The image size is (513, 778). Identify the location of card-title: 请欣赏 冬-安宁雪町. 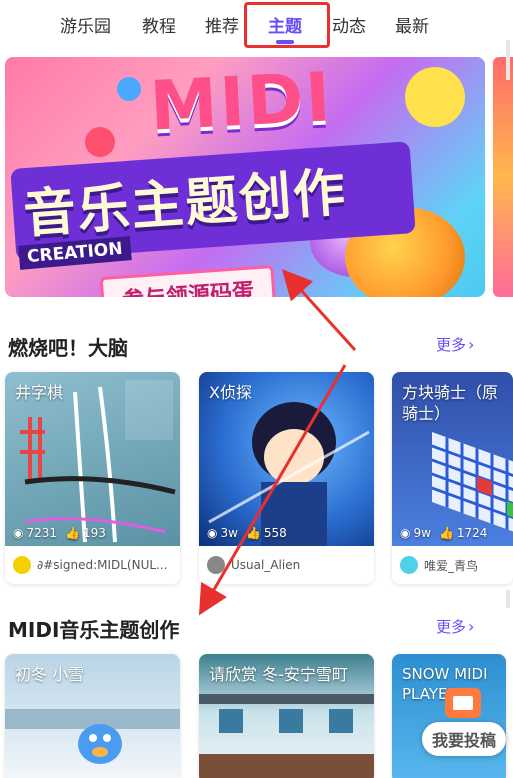
(278, 674).